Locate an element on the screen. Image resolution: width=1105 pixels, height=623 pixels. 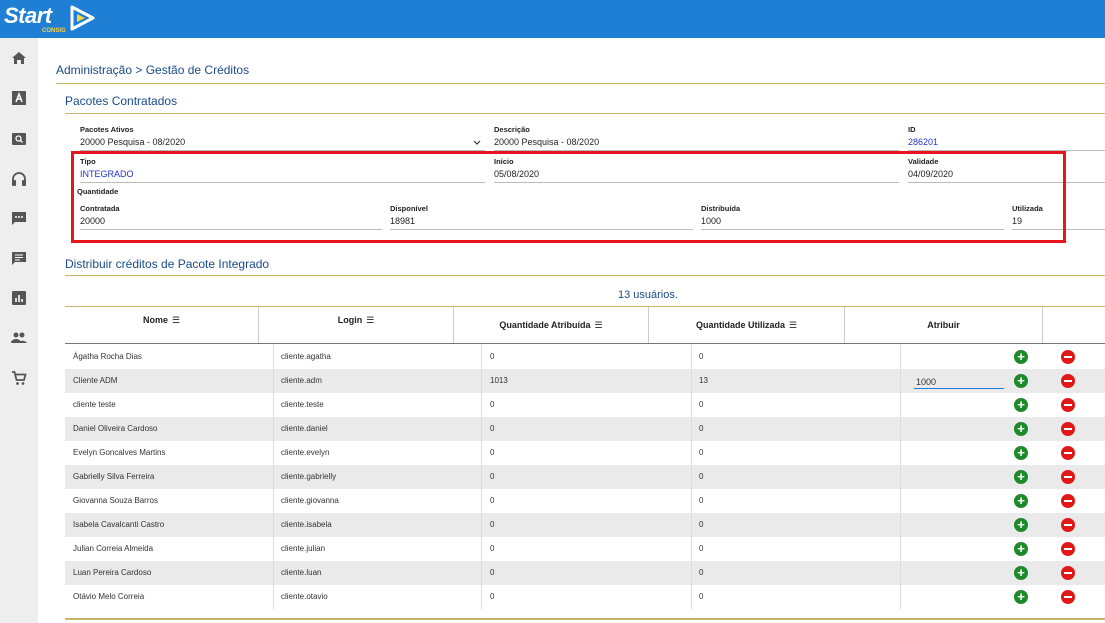
divider is located at coordinates (580, 83).